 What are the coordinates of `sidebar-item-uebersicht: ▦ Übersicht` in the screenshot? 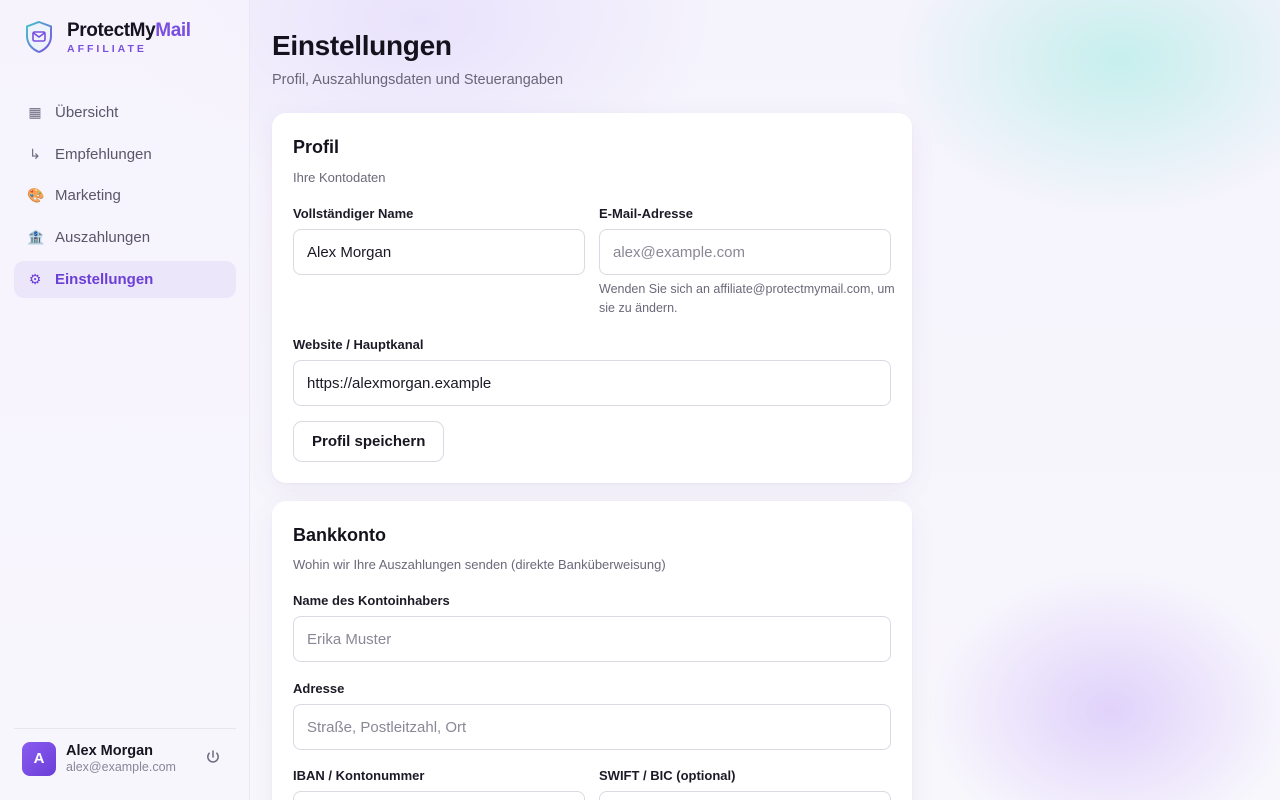 It's located at (125, 112).